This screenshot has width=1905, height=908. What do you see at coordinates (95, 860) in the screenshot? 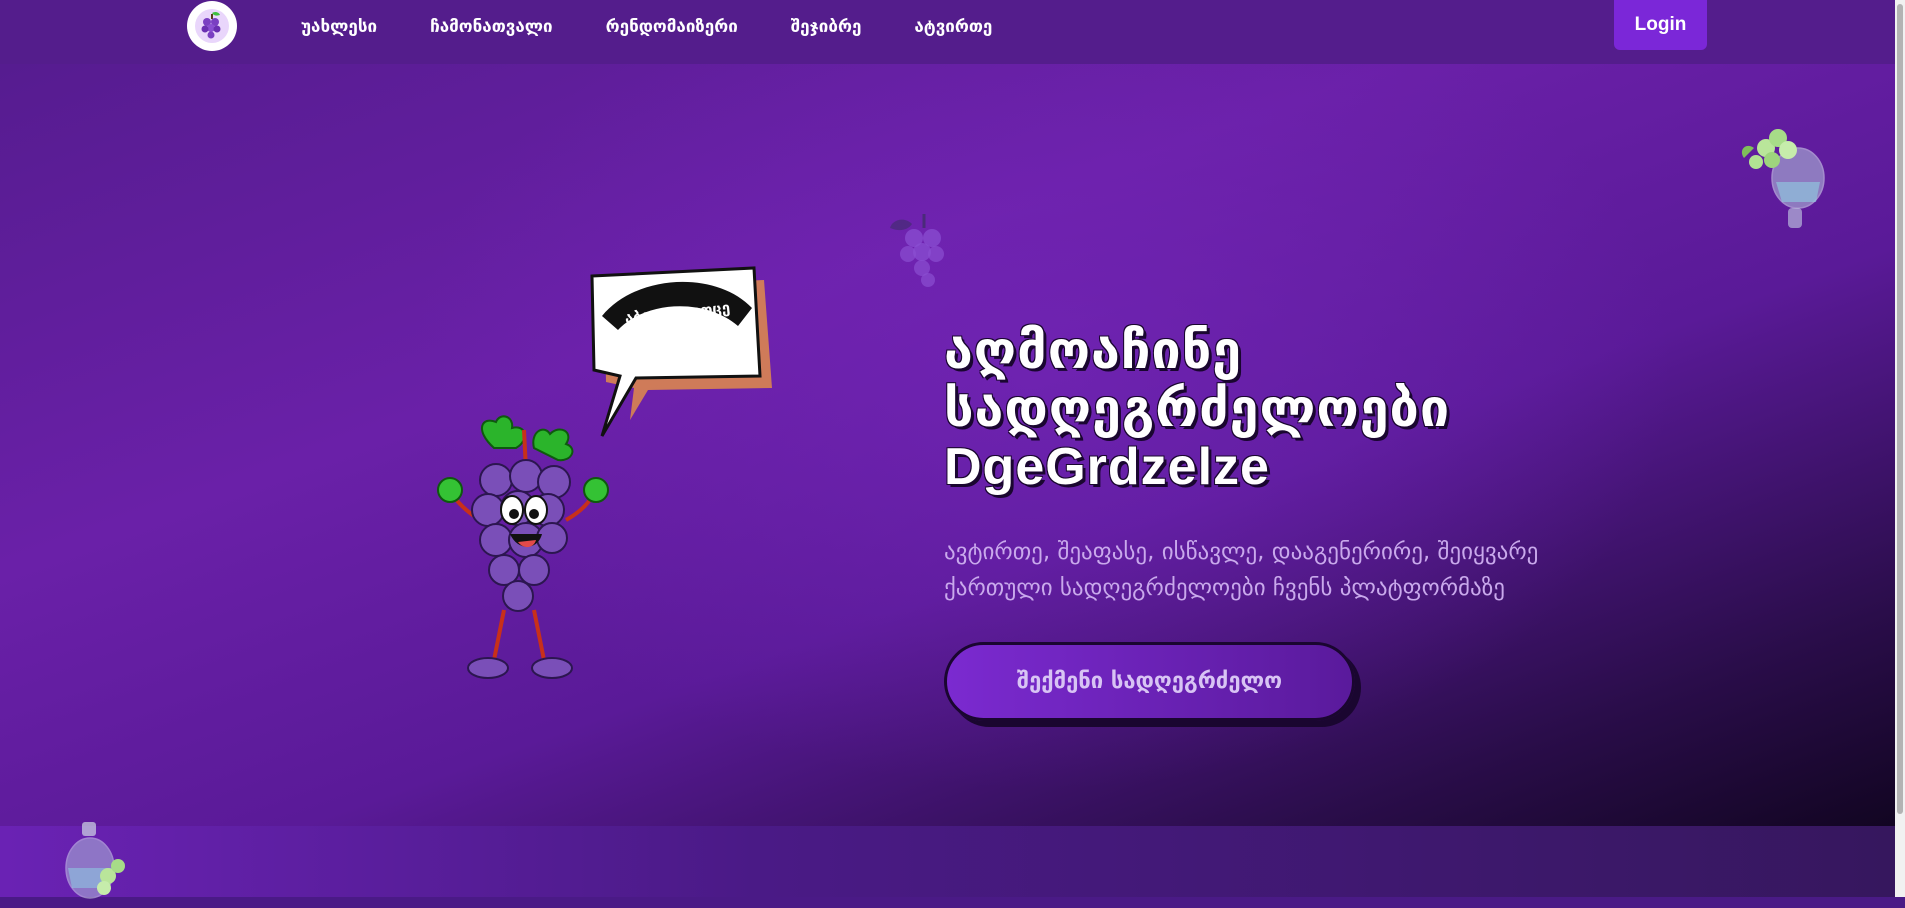
I see `wine-jug-bottom-icon` at bounding box center [95, 860].